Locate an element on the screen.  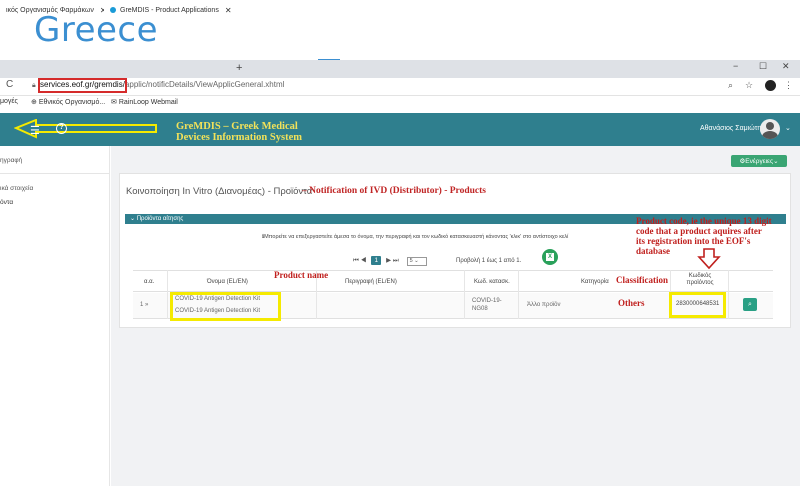
product-name-highlight is located at coordinates (225, 306).